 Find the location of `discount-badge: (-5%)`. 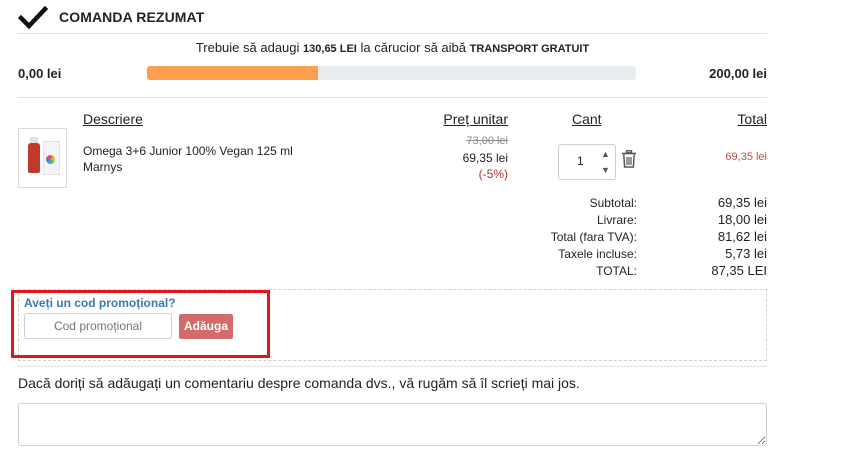

discount-badge: (-5%) is located at coordinates (493, 174).